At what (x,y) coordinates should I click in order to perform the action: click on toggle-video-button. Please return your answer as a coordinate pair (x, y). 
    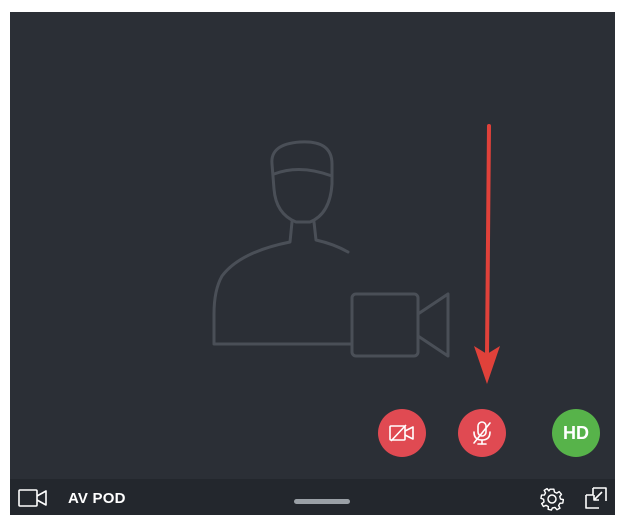
    Looking at the image, I should click on (402, 433).